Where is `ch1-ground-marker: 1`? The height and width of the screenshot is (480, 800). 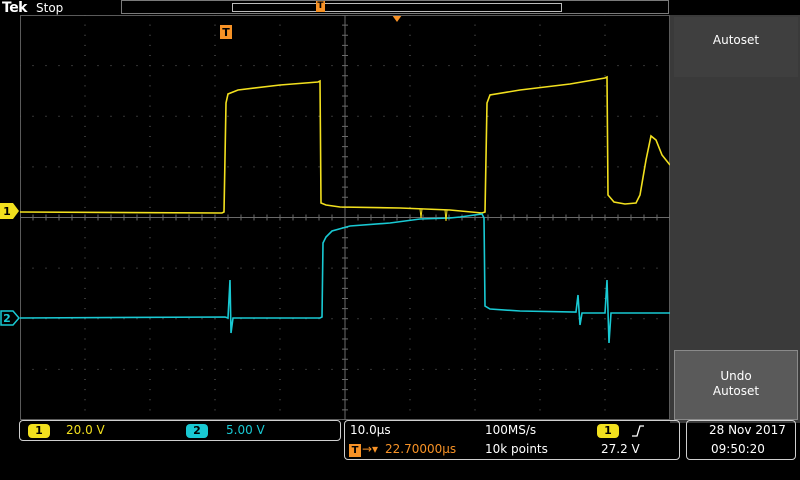
ch1-ground-marker: 1 is located at coordinates (10, 211).